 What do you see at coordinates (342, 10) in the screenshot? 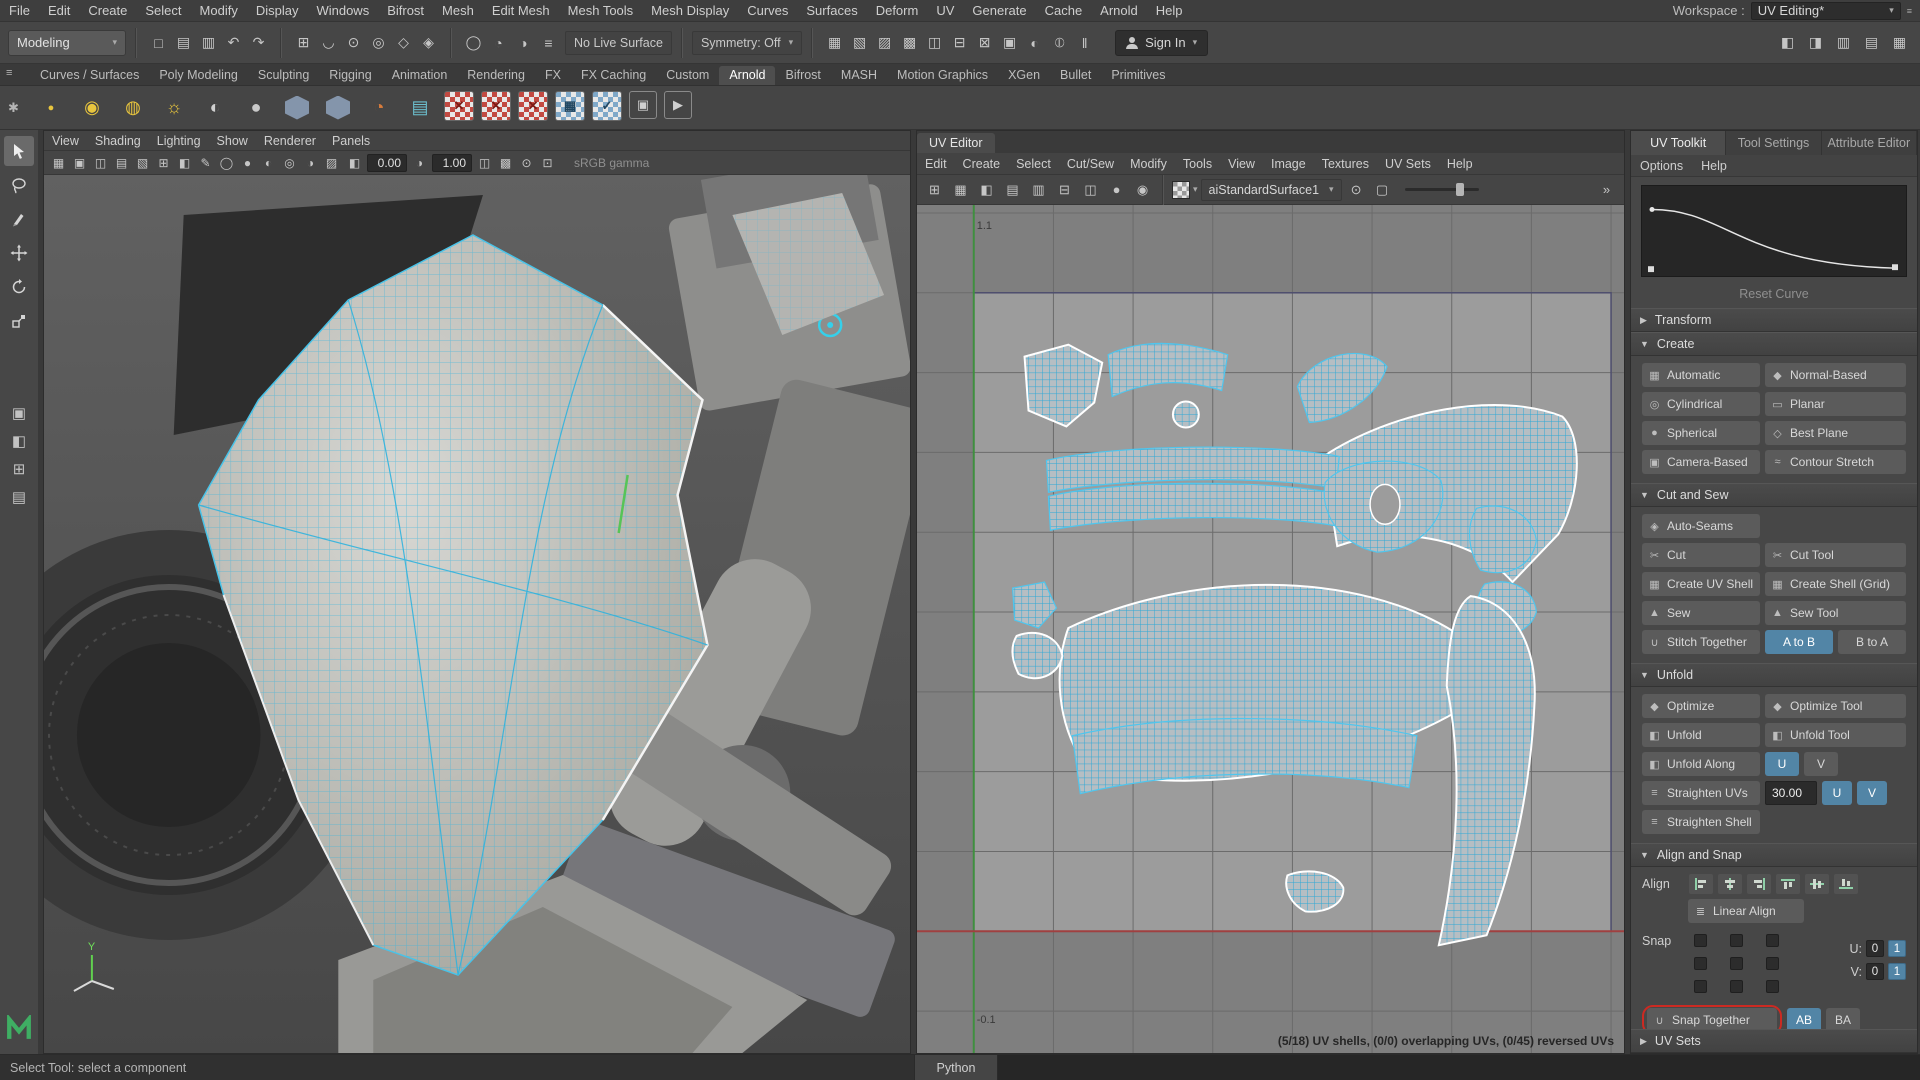
I see `menu-item: Windows` at bounding box center [342, 10].